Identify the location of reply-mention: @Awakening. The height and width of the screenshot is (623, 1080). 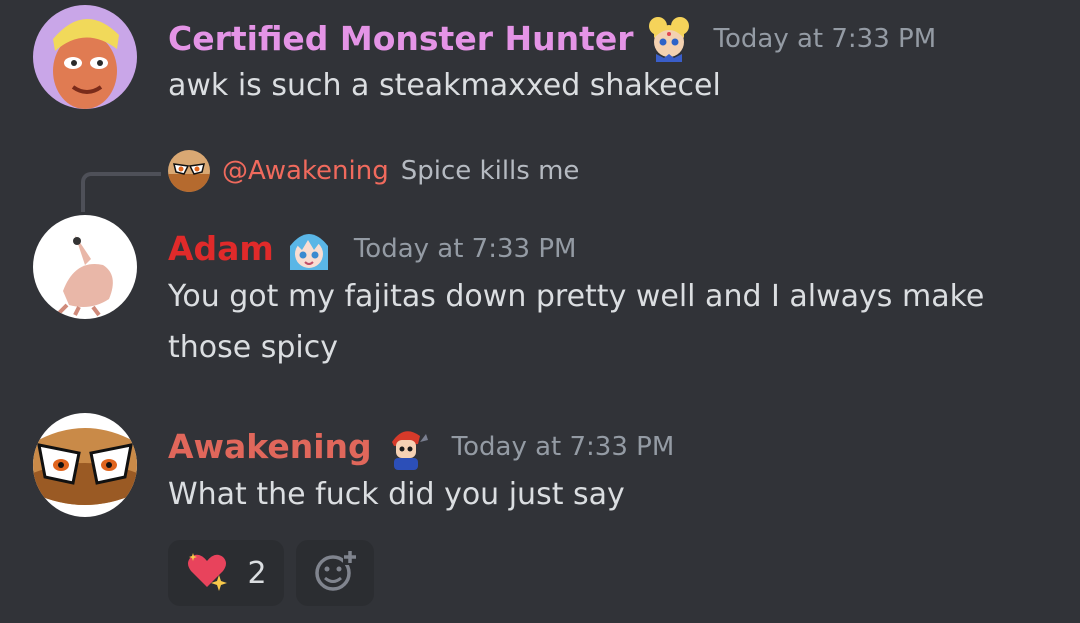
(305, 171).